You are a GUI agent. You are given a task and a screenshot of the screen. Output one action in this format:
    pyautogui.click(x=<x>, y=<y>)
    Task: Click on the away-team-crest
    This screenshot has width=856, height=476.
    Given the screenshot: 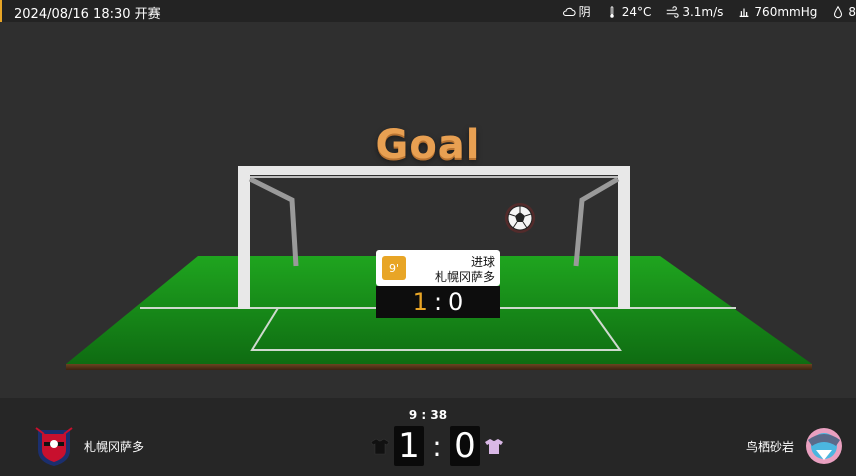 What is the action you would take?
    pyautogui.click(x=824, y=446)
    